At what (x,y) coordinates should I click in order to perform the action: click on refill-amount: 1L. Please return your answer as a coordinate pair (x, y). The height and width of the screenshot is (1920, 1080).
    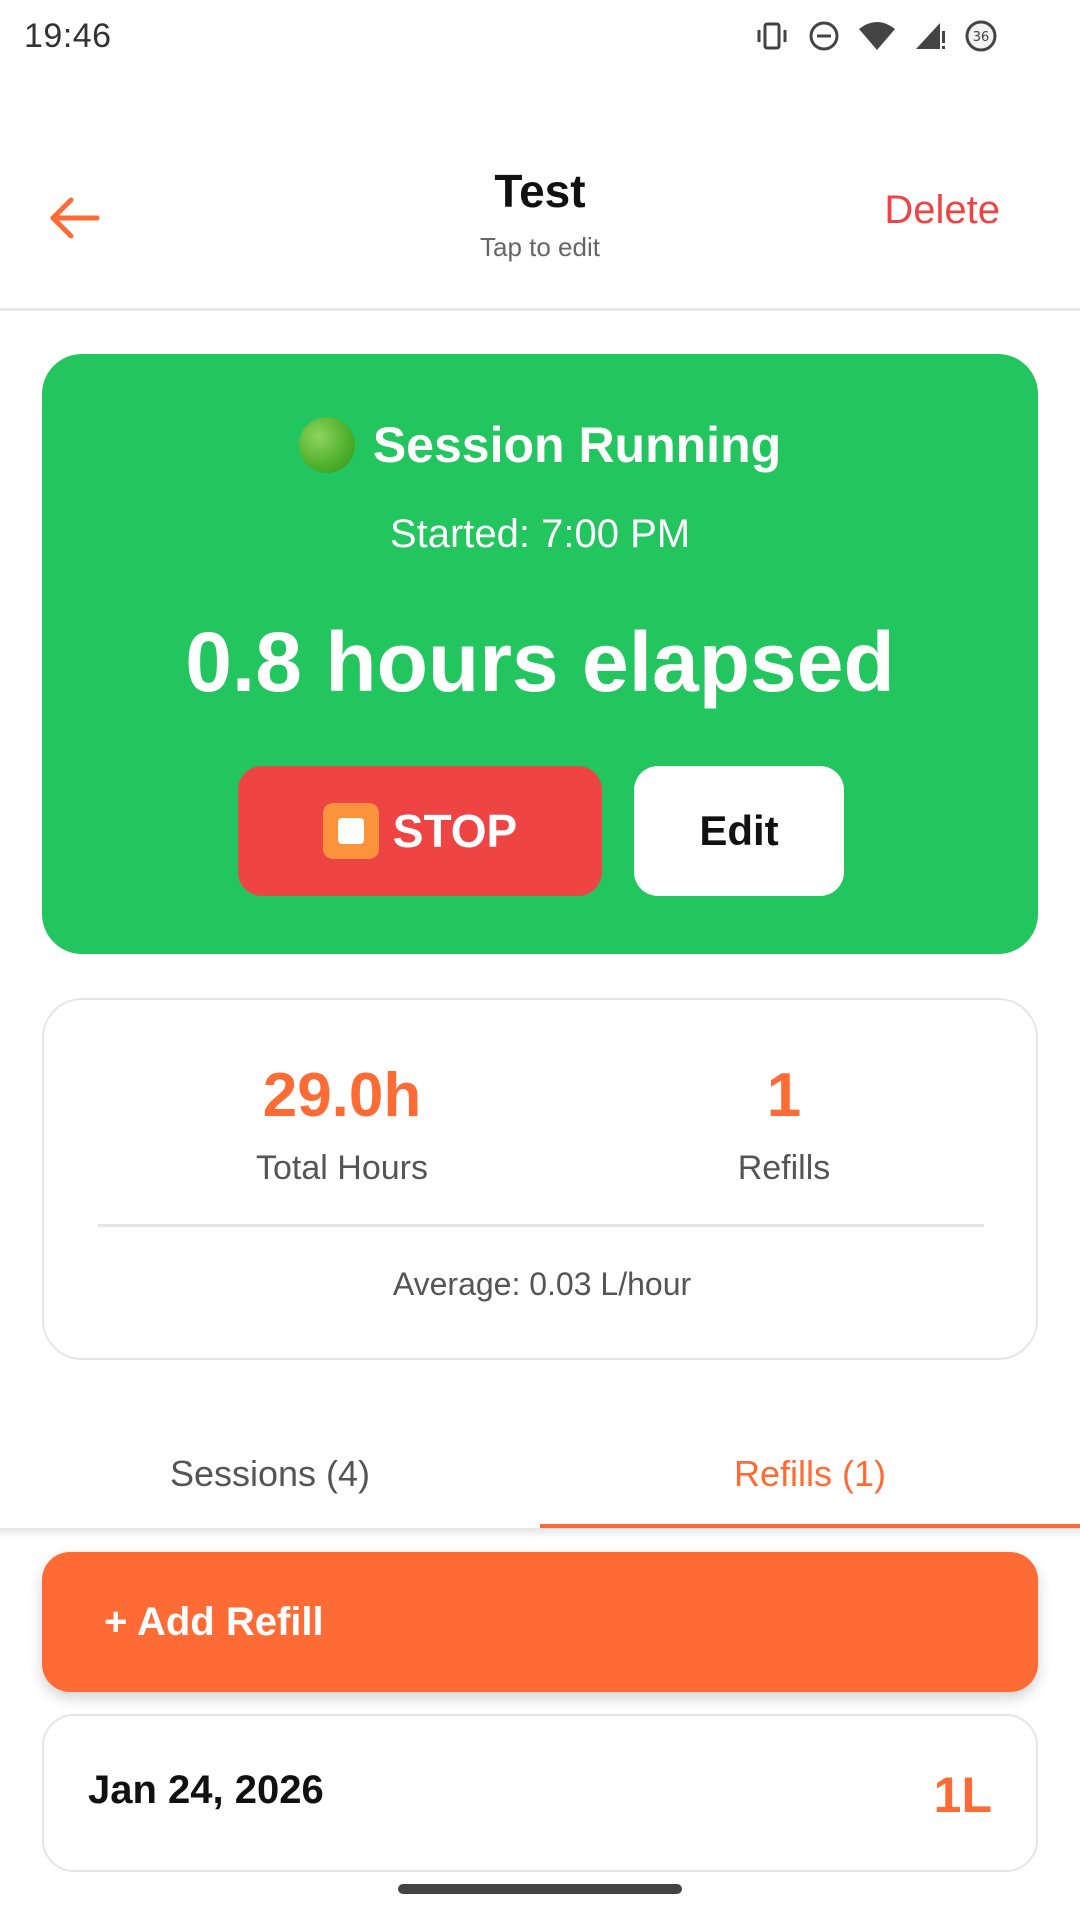
    Looking at the image, I should click on (962, 1795).